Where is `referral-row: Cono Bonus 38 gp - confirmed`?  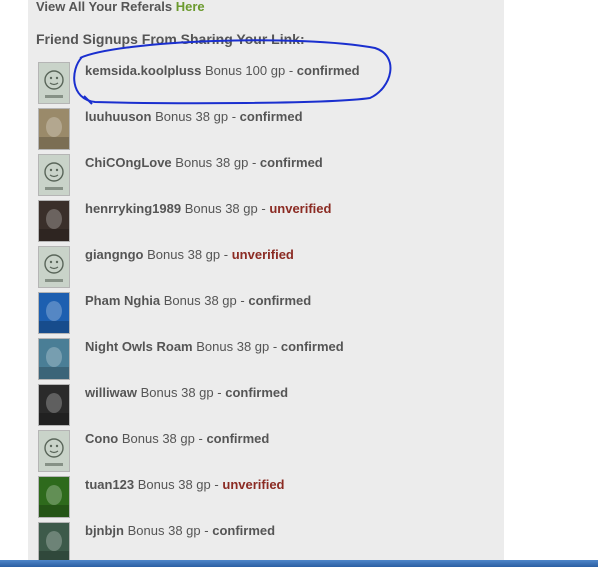
referral-row: Cono Bonus 38 gp - confirmed is located at coordinates (258, 452).